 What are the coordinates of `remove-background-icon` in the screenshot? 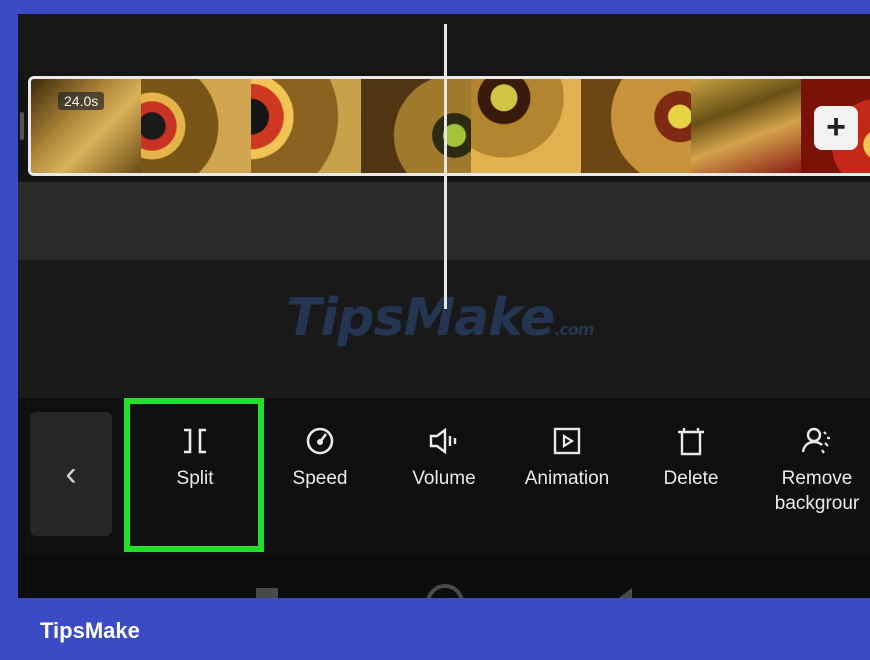 It's located at (816, 441).